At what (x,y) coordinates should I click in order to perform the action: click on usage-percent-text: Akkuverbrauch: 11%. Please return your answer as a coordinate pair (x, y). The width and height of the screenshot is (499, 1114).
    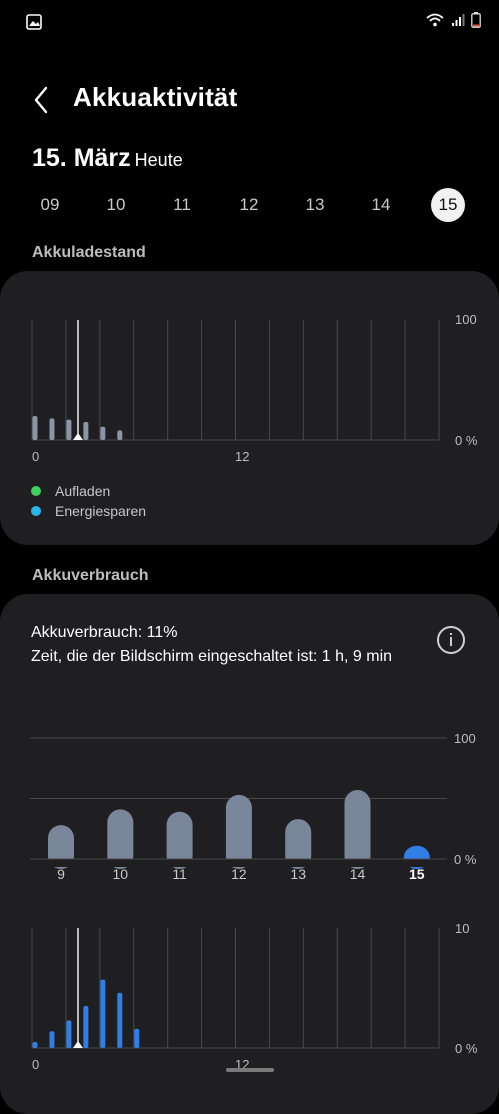
    Looking at the image, I should click on (104, 632).